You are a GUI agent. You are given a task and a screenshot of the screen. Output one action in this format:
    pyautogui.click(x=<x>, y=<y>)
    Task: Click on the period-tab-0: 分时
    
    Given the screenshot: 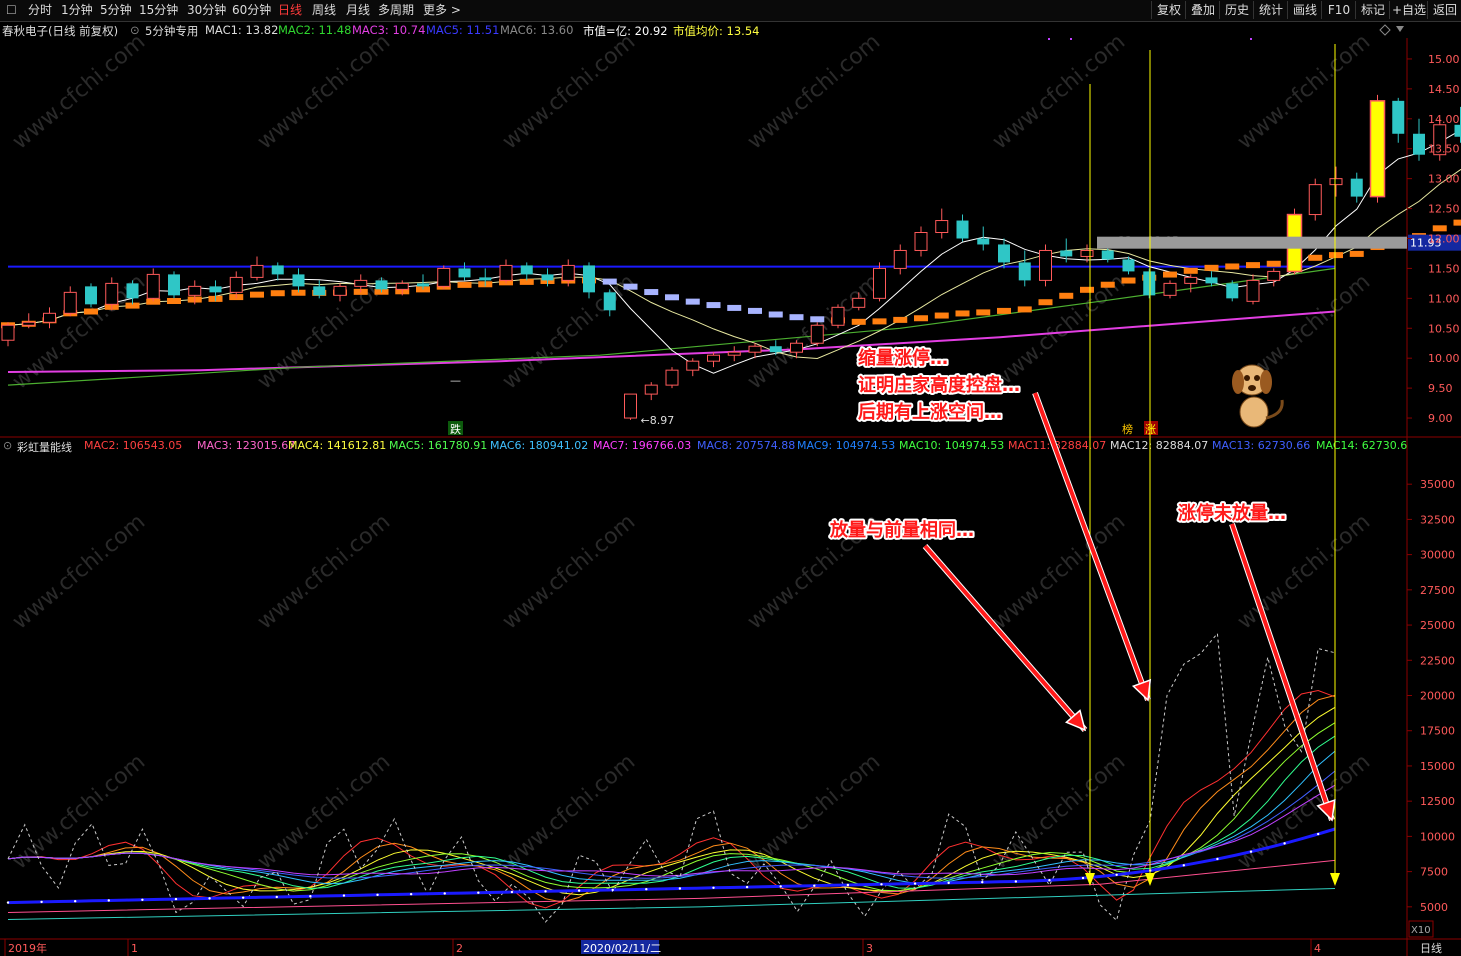 What is the action you would take?
    pyautogui.click(x=40, y=10)
    